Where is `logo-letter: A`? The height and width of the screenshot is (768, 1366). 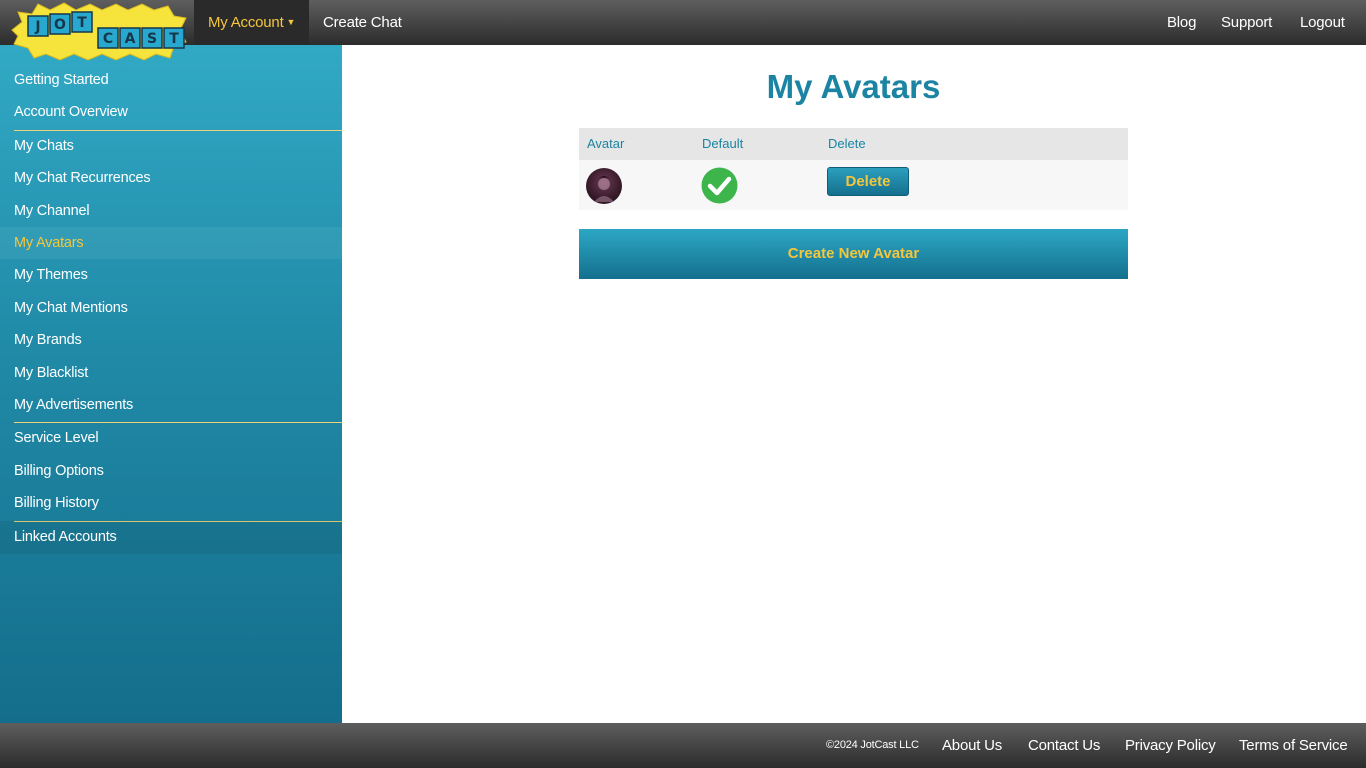
logo-letter: A is located at coordinates (130, 39).